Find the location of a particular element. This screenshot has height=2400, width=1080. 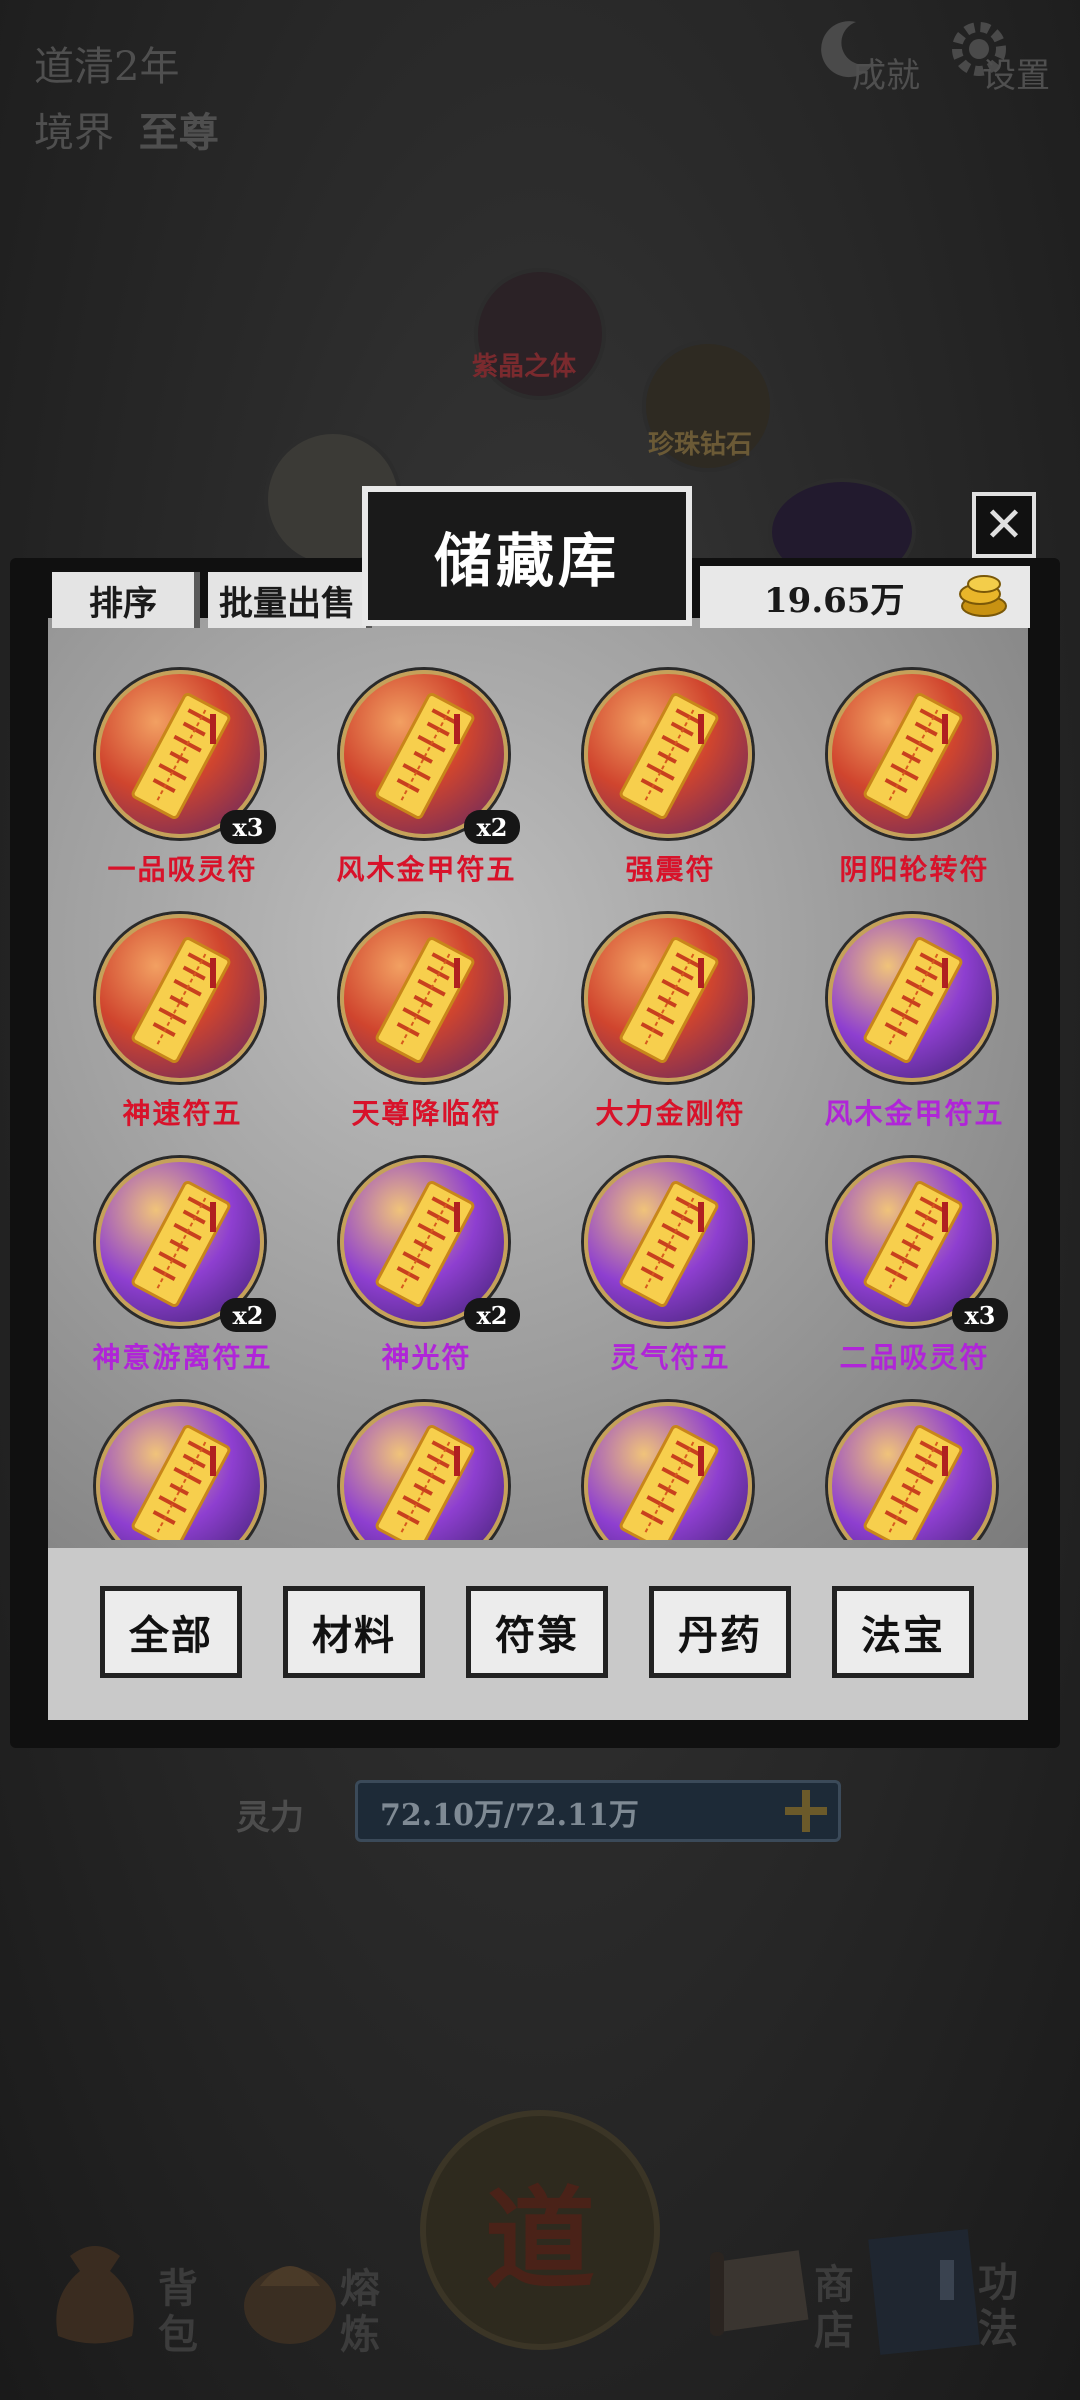

nav-shop: 商店 is located at coordinates (780, 2301).